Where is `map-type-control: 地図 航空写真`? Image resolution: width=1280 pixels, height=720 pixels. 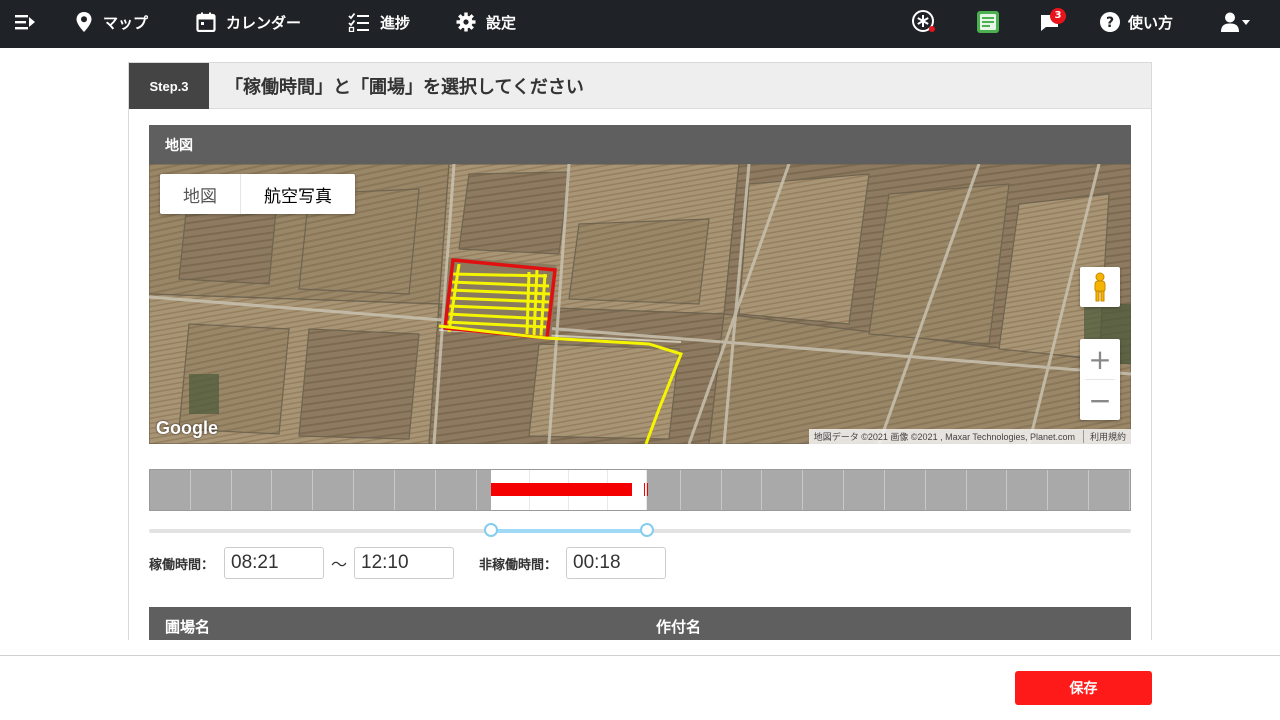 map-type-control: 地図 航空写真 is located at coordinates (257, 194).